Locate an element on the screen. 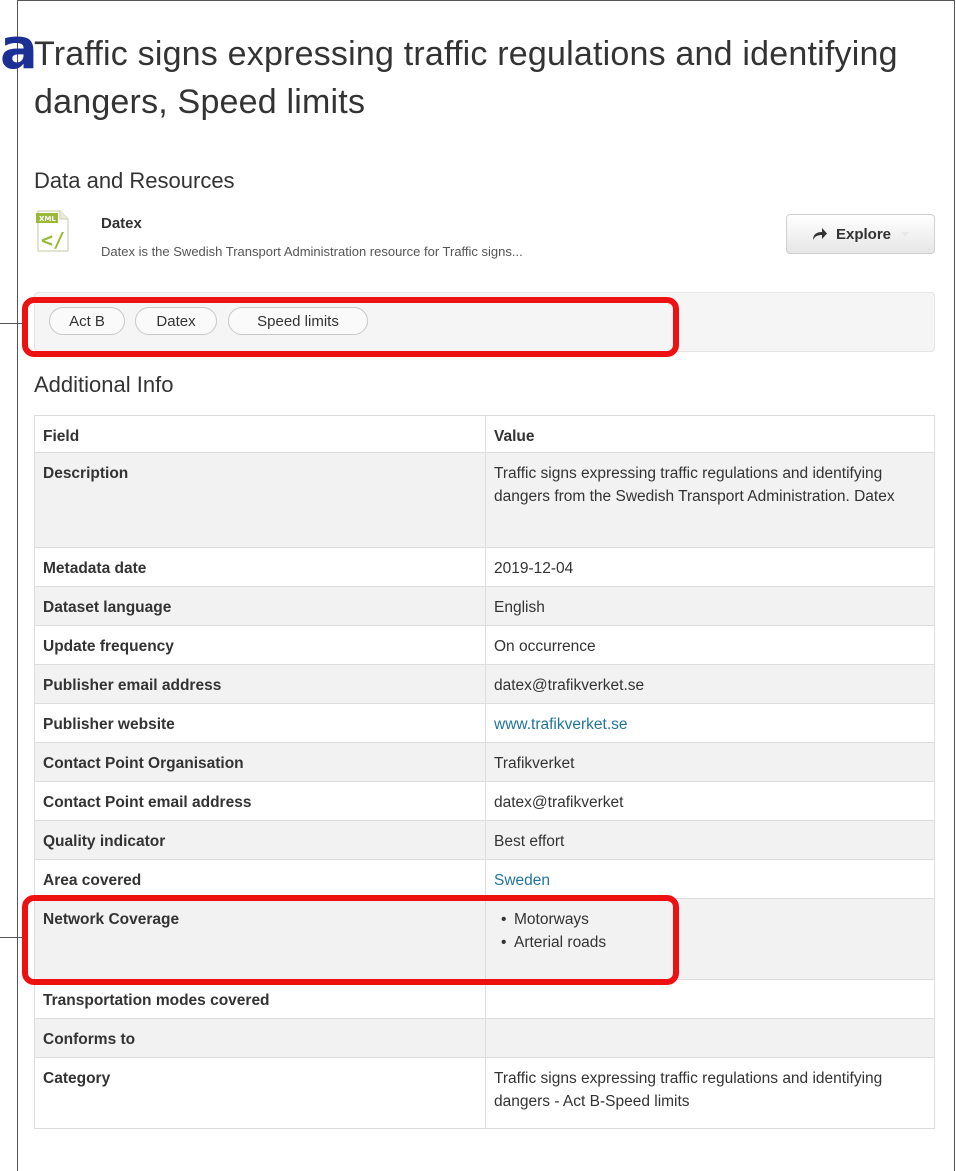  field-name: Publisher email address is located at coordinates (260, 684).